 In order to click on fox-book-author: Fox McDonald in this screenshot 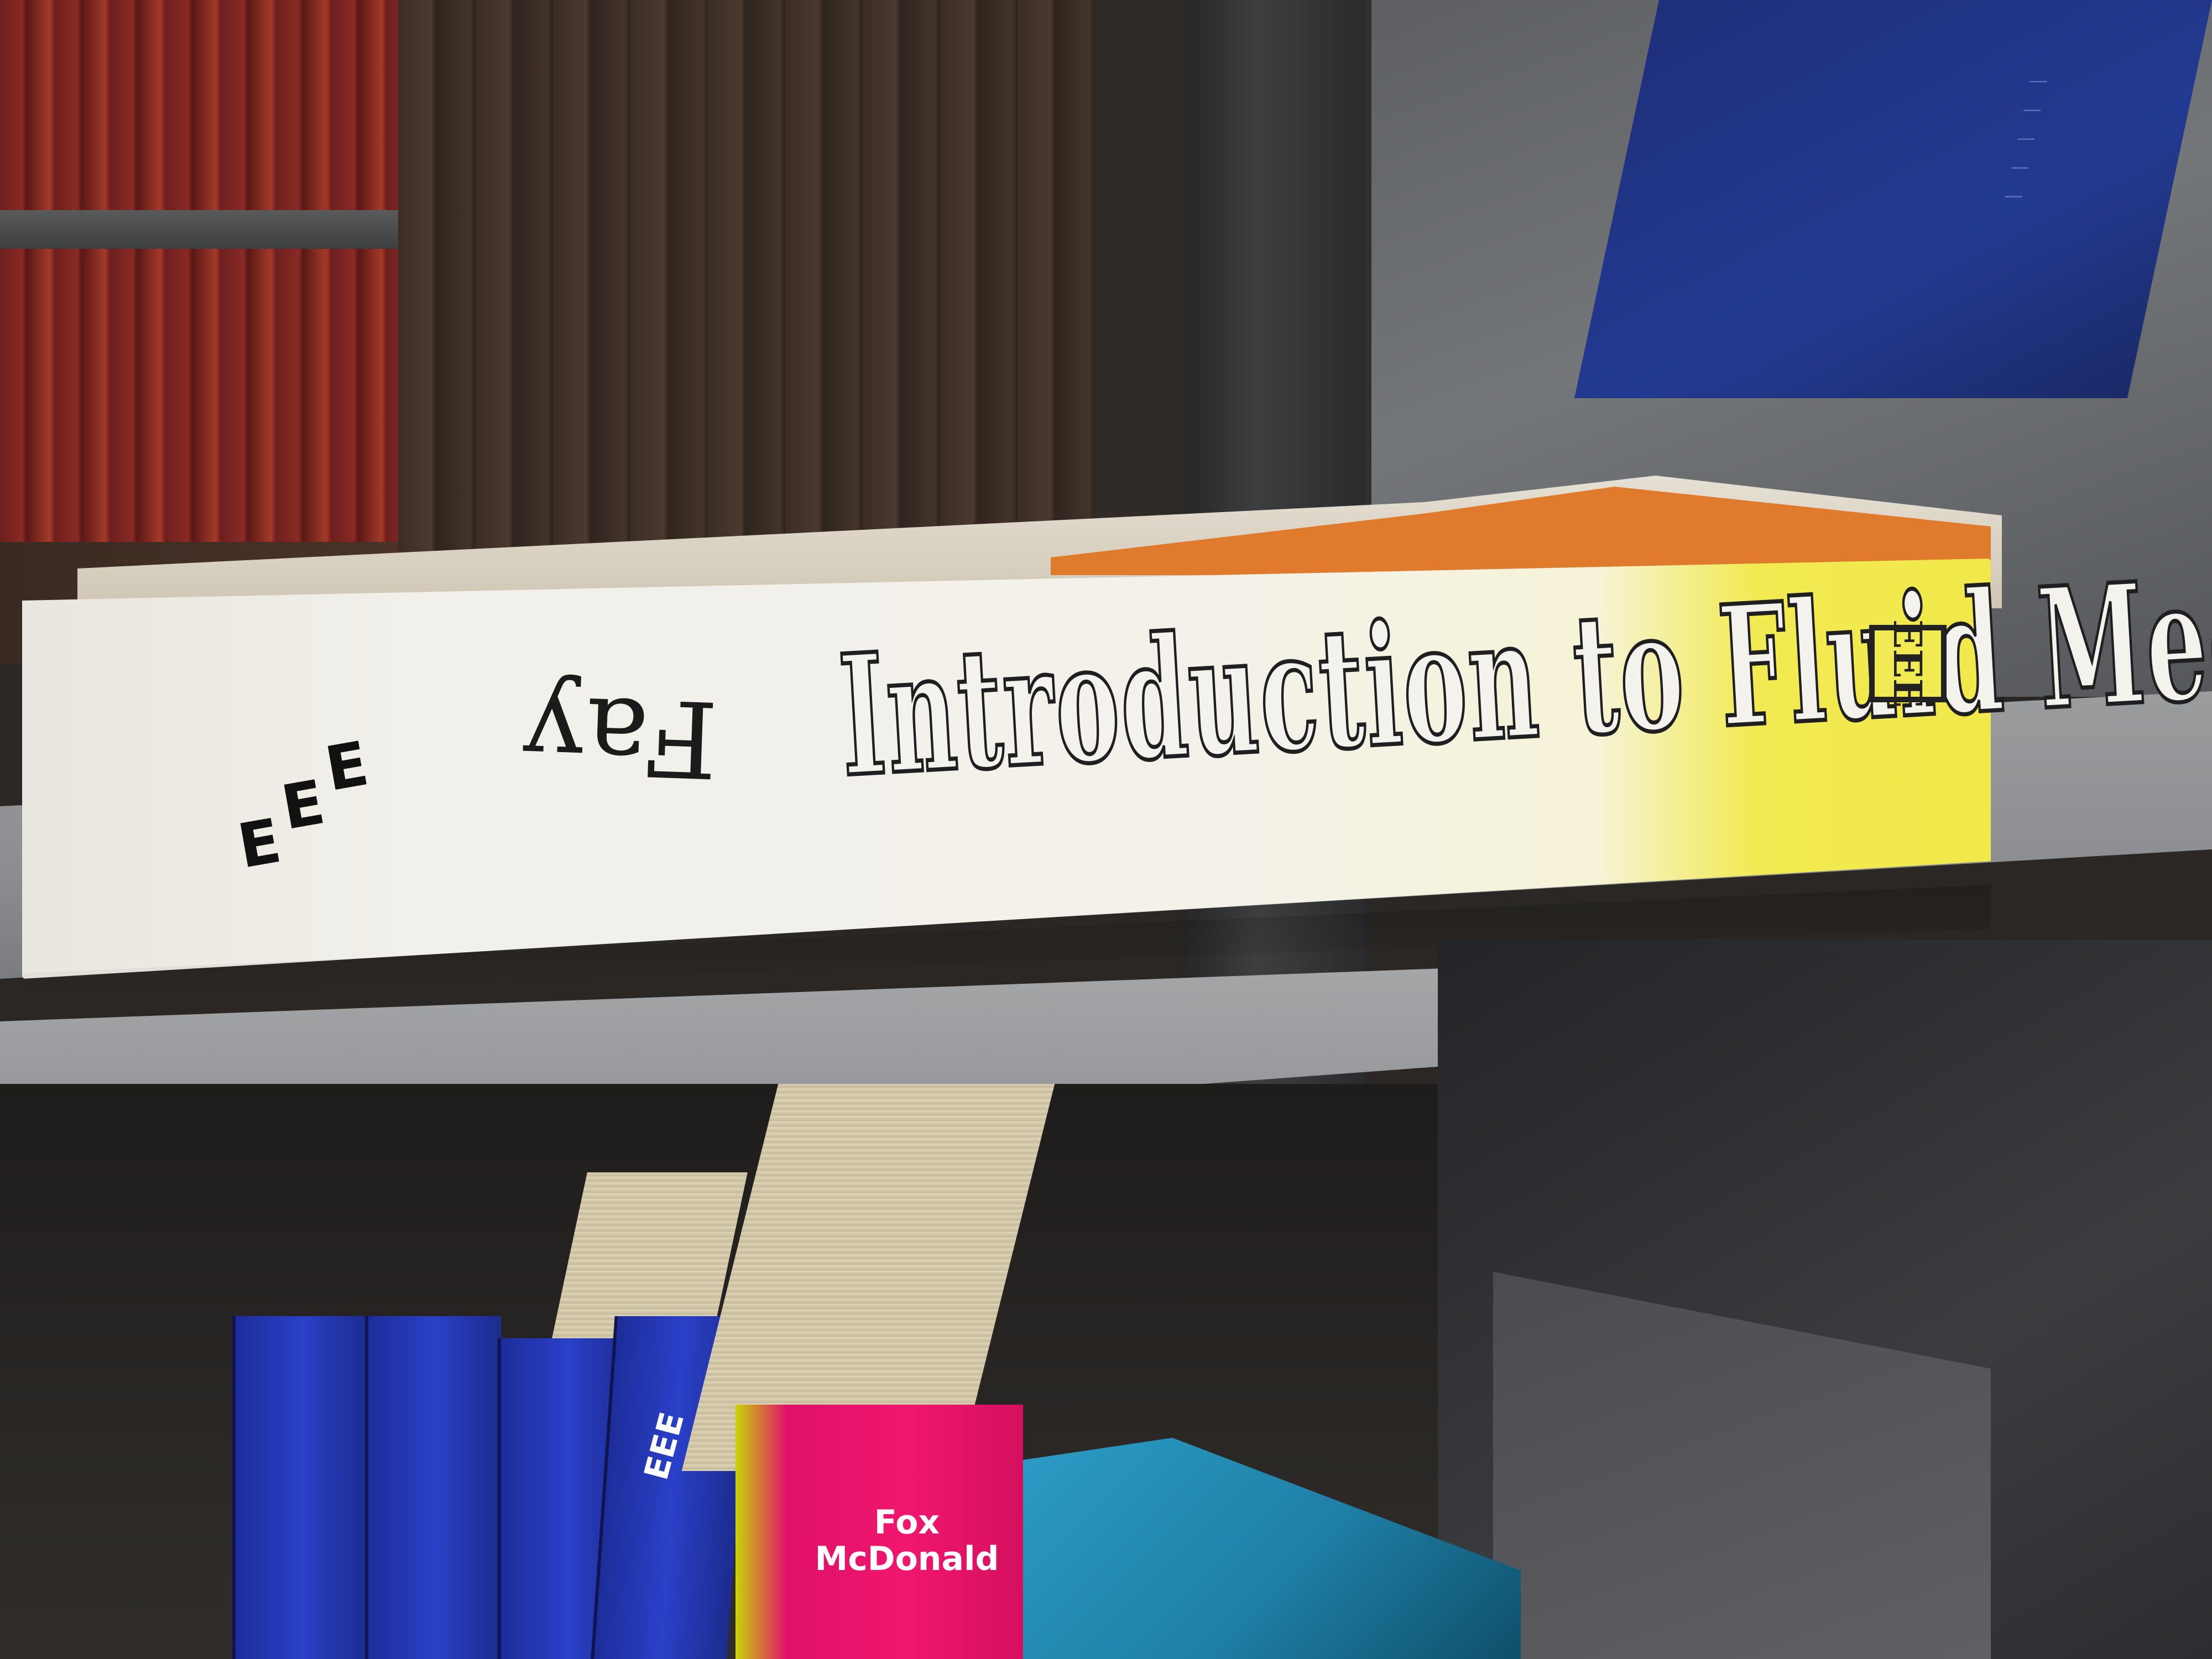, I will do `click(907, 1541)`.